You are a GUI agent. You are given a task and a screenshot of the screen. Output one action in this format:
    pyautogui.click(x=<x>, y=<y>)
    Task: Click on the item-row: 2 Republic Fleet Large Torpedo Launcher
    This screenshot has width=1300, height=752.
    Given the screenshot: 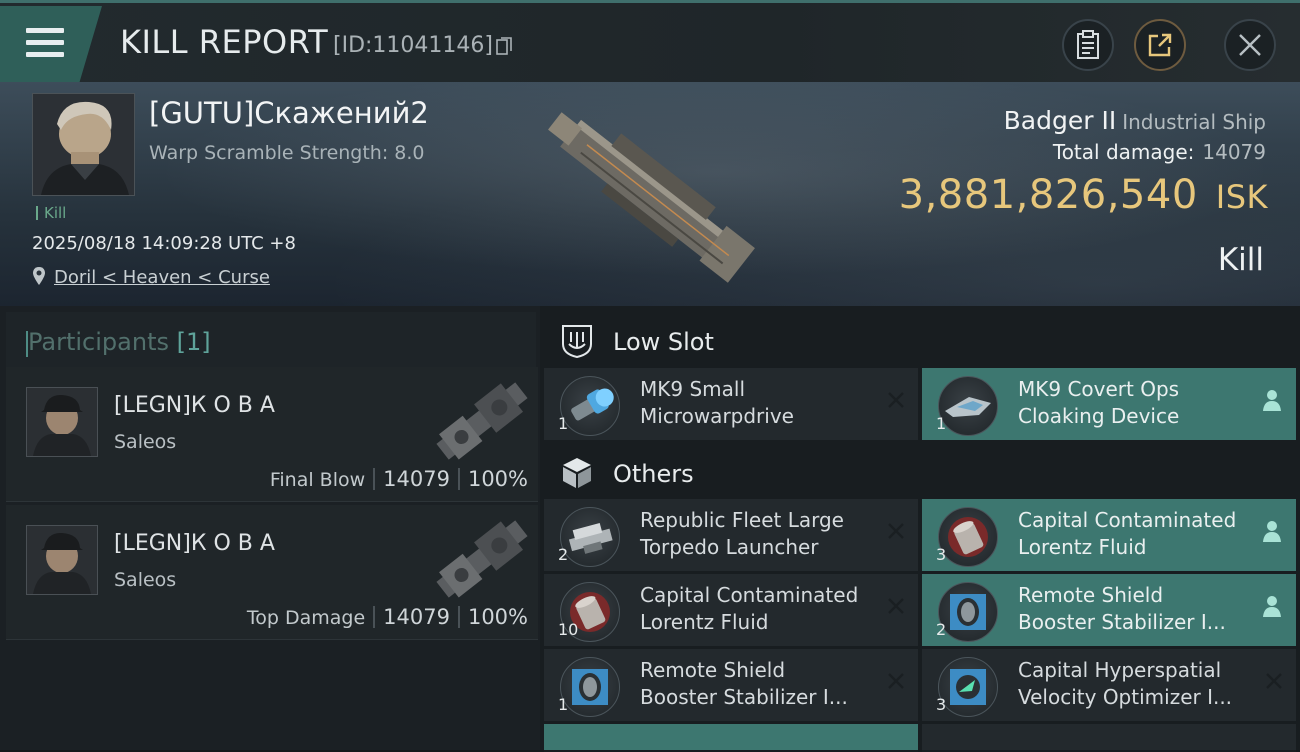 What is the action you would take?
    pyautogui.click(x=731, y=536)
    